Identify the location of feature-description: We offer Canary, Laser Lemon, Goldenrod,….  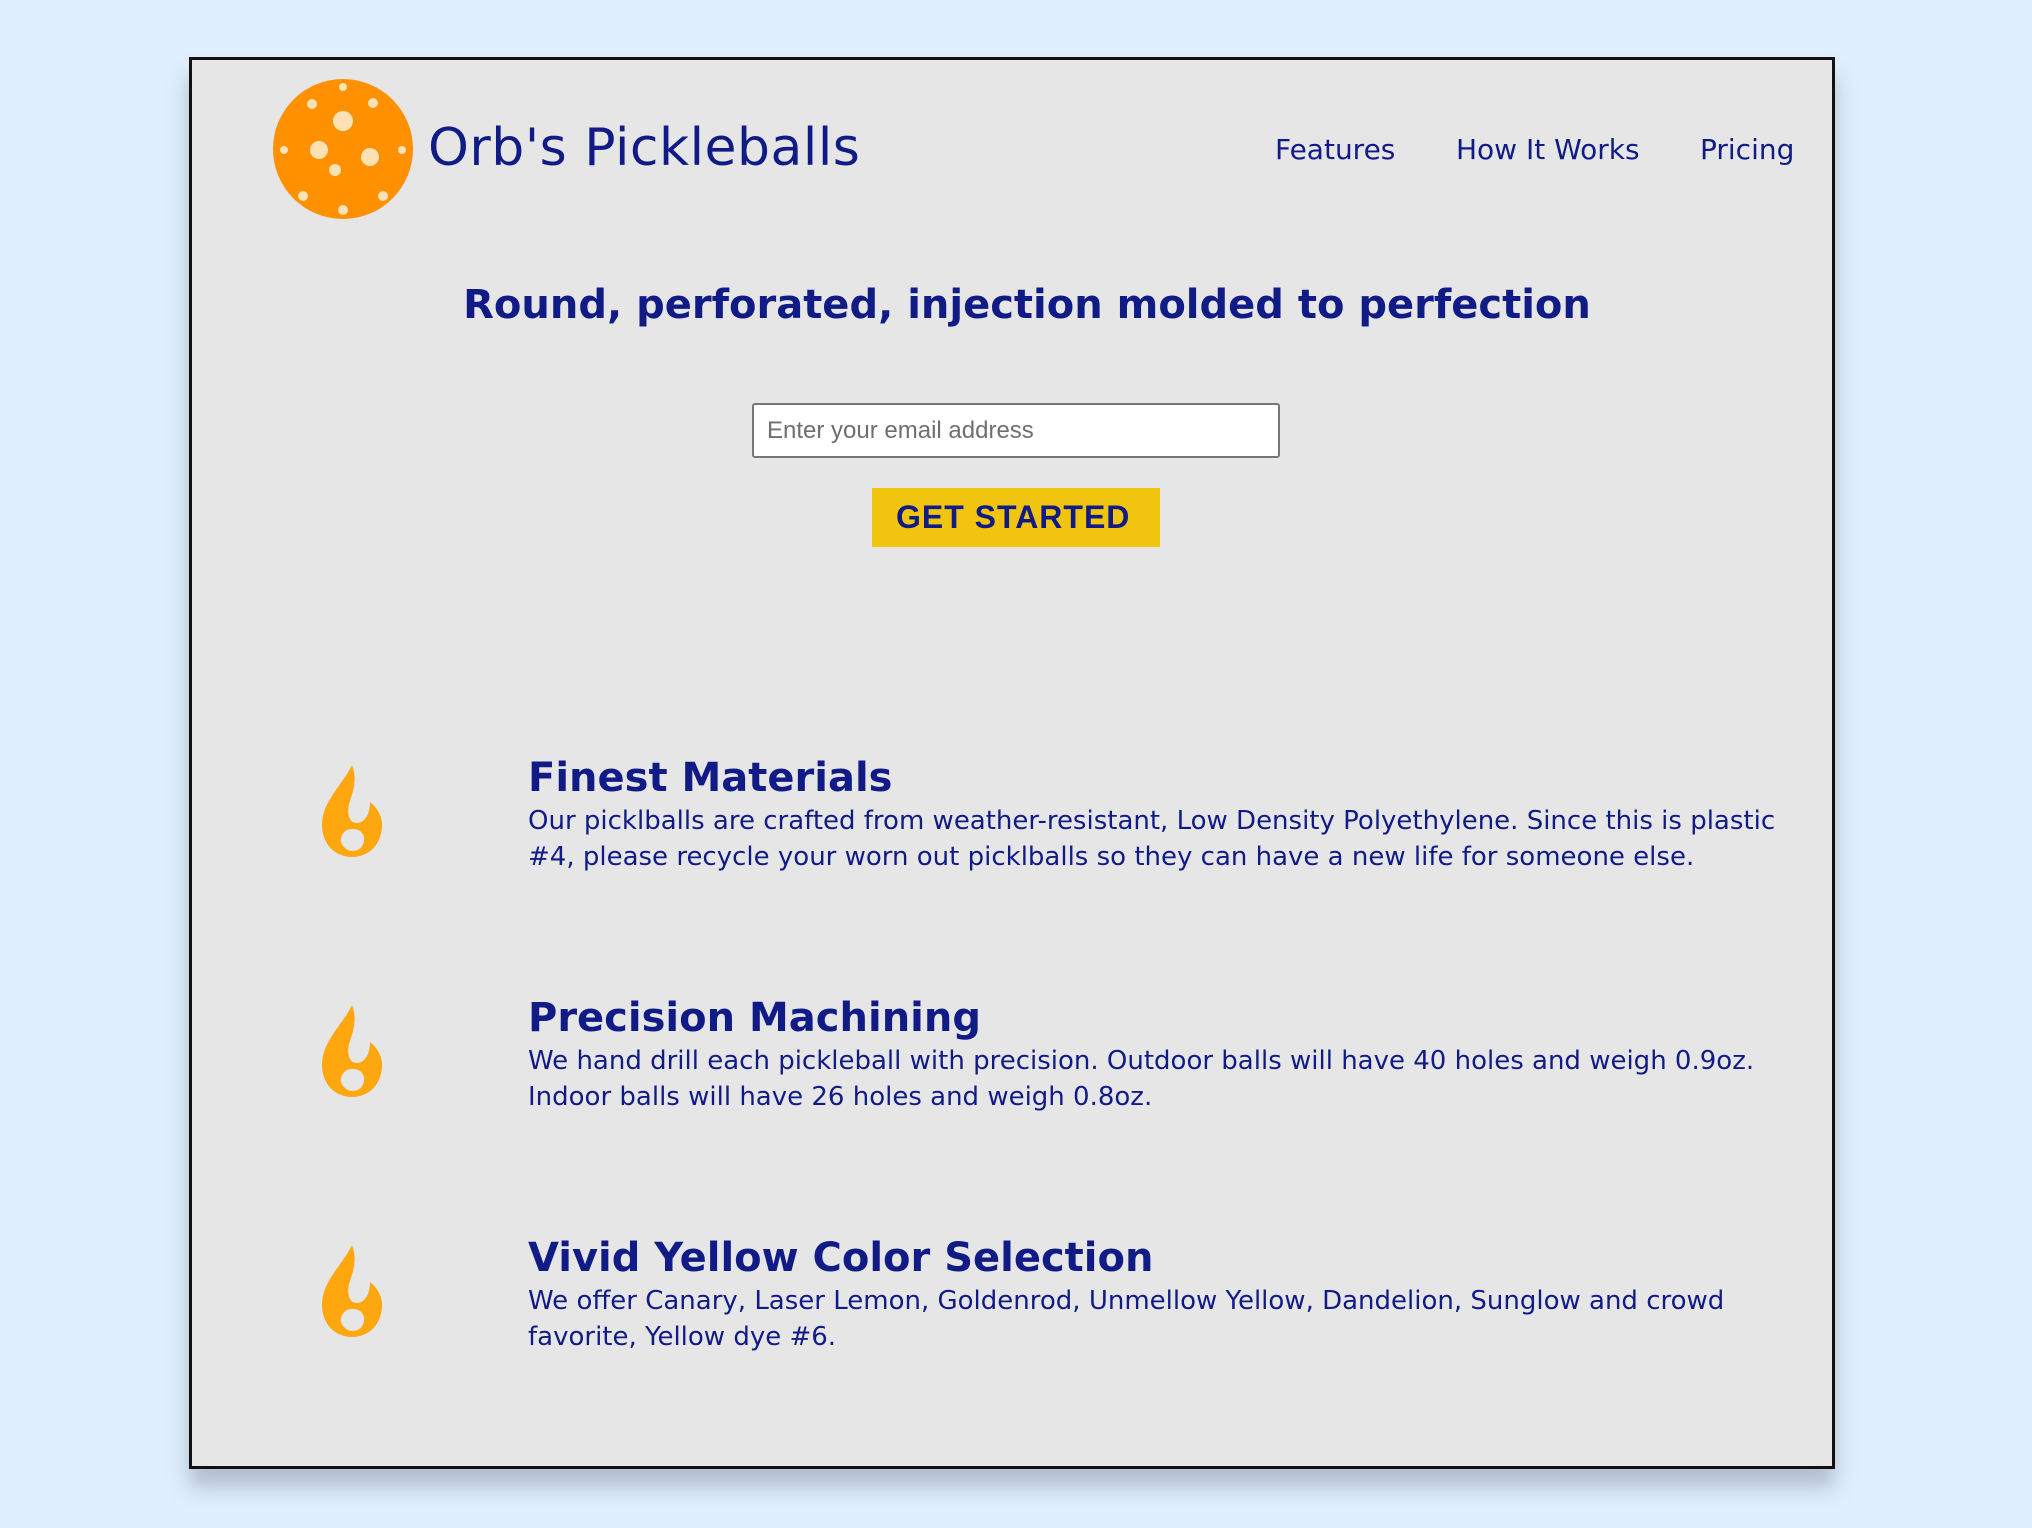
(1126, 1319).